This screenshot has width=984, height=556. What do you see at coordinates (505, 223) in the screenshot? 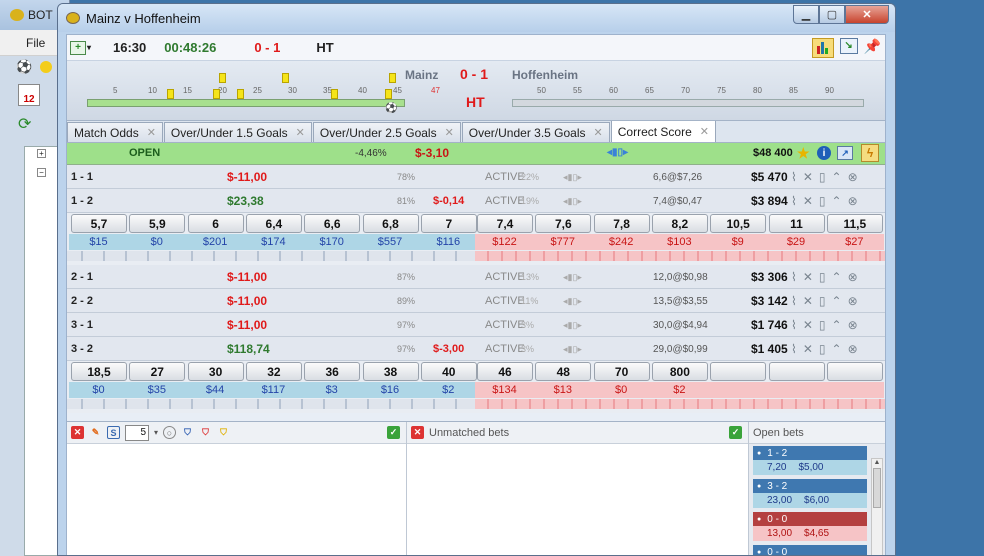
I see `lay-odds-button: 7,4` at bounding box center [505, 223].